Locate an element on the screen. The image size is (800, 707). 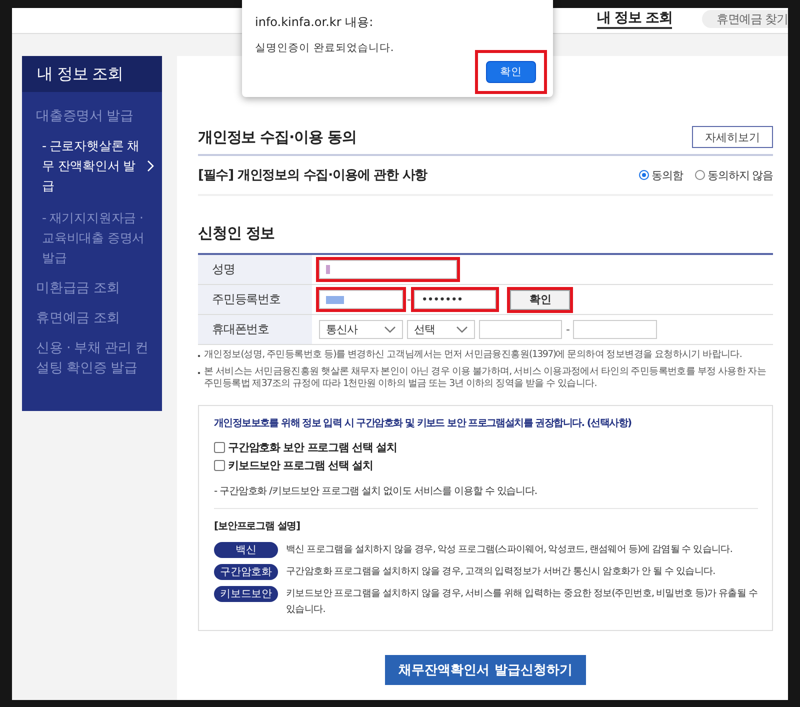
field-label: 휴대폰번호 is located at coordinates (255, 329).